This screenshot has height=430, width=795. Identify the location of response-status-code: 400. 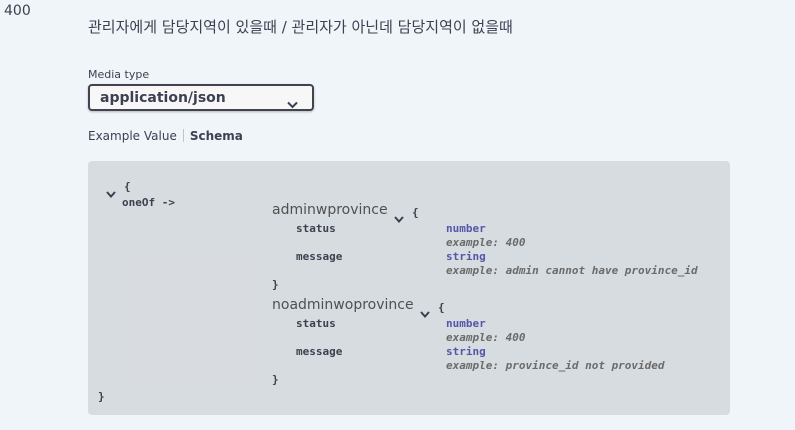
(17, 11).